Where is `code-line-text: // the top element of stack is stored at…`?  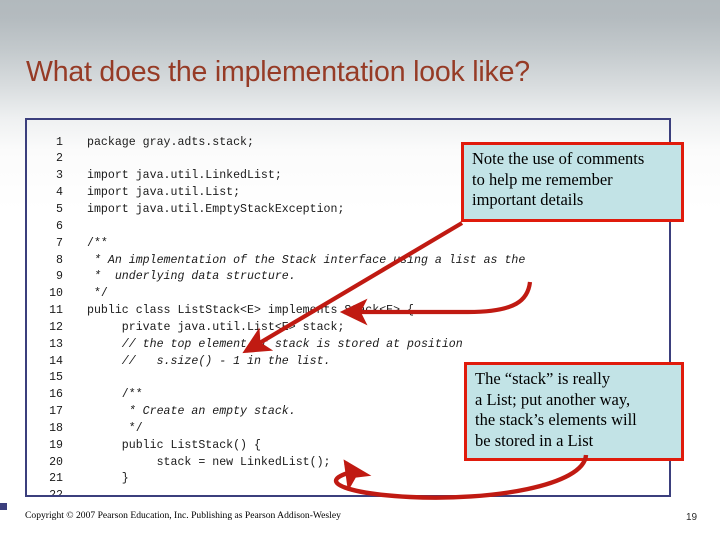 code-line-text: // the top element of stack is stored at… is located at coordinates (275, 344).